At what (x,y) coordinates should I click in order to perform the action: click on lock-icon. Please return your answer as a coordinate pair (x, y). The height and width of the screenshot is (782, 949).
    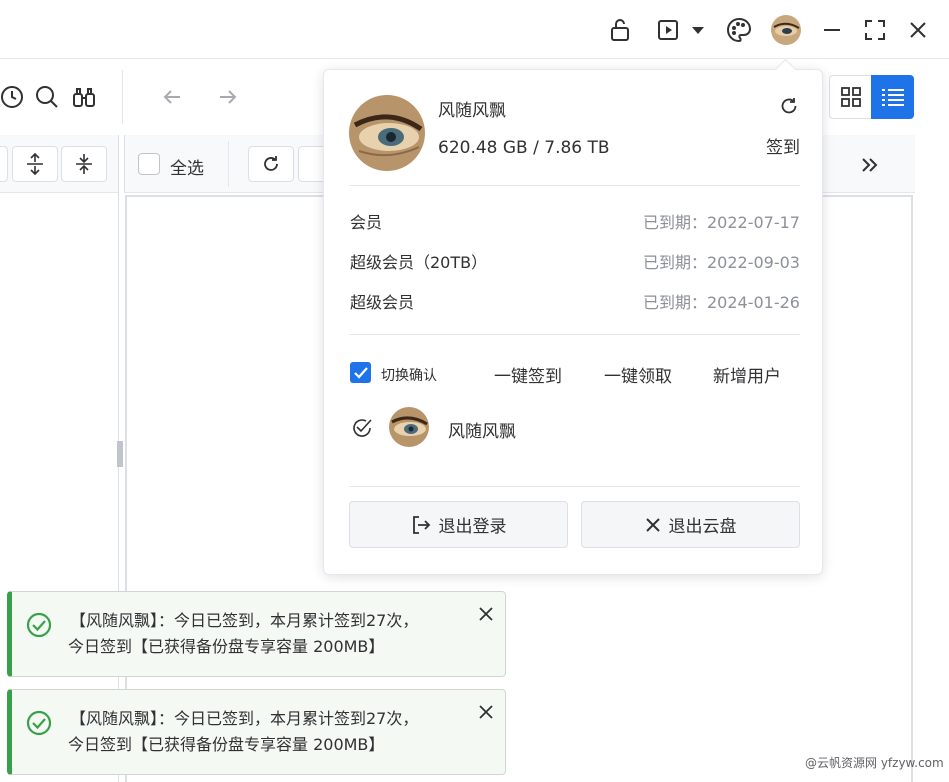
    Looking at the image, I should click on (620, 30).